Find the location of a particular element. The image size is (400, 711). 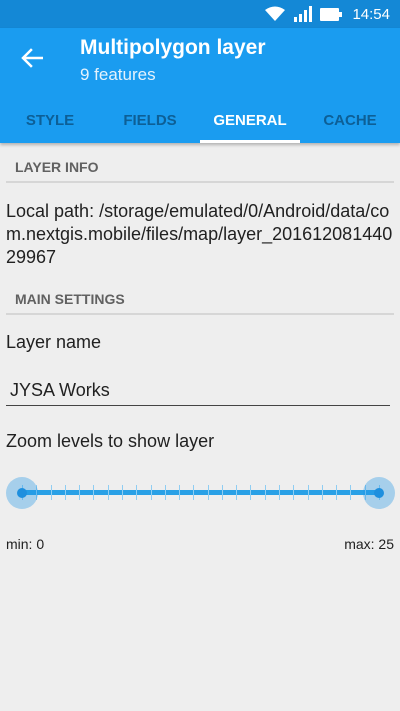

page-subtitle: 9 features is located at coordinates (118, 74).